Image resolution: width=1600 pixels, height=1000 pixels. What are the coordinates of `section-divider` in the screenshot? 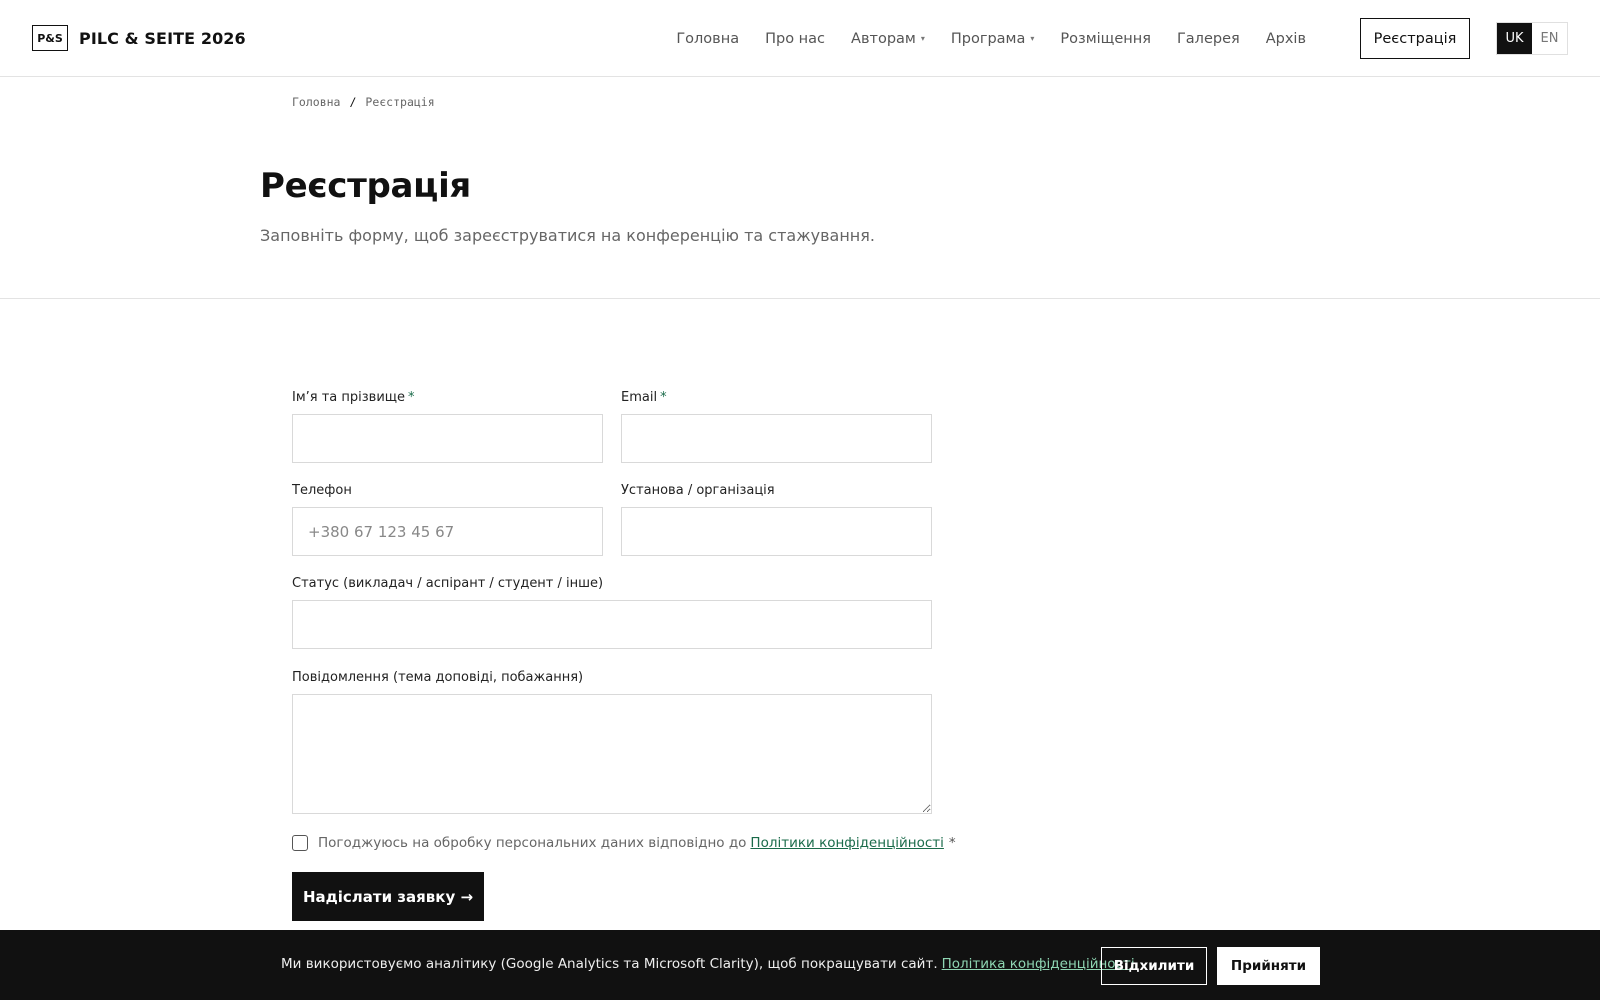 It's located at (800, 298).